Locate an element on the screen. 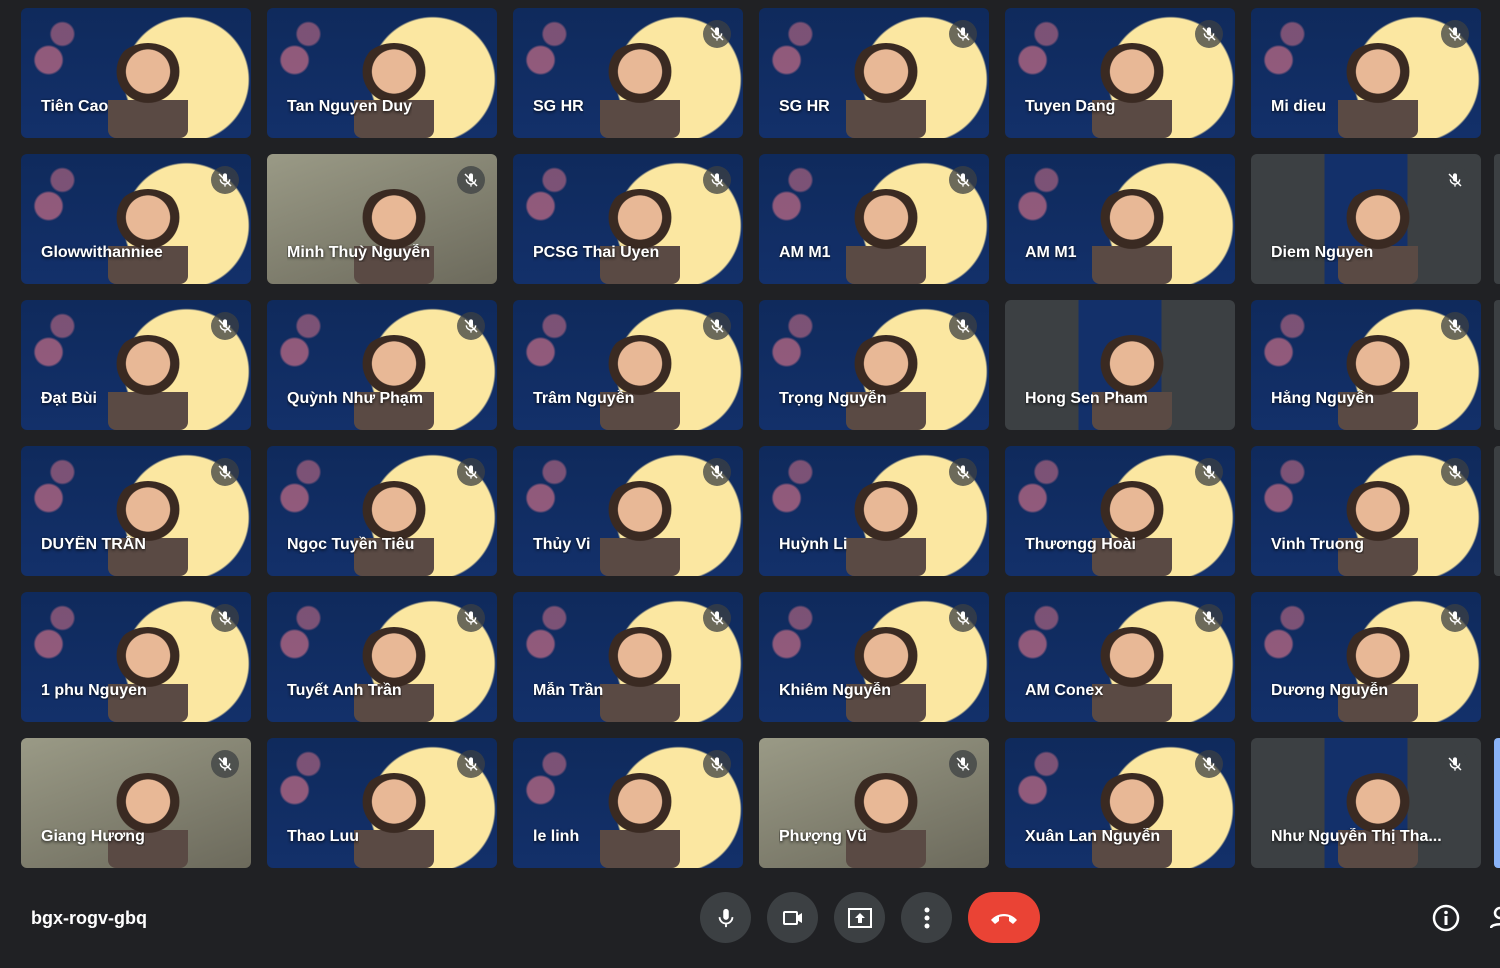 This screenshot has width=1500, height=968. participant-tile: PCSG Thai Uyen is located at coordinates (628, 219).